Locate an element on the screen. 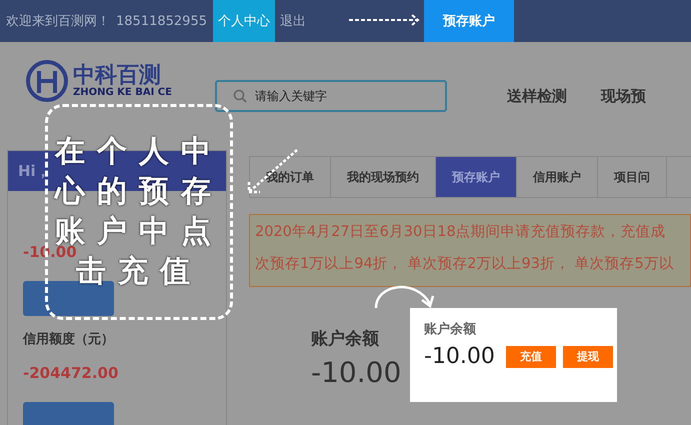 This screenshot has height=425, width=691. card-button: 提现 is located at coordinates (587, 357).